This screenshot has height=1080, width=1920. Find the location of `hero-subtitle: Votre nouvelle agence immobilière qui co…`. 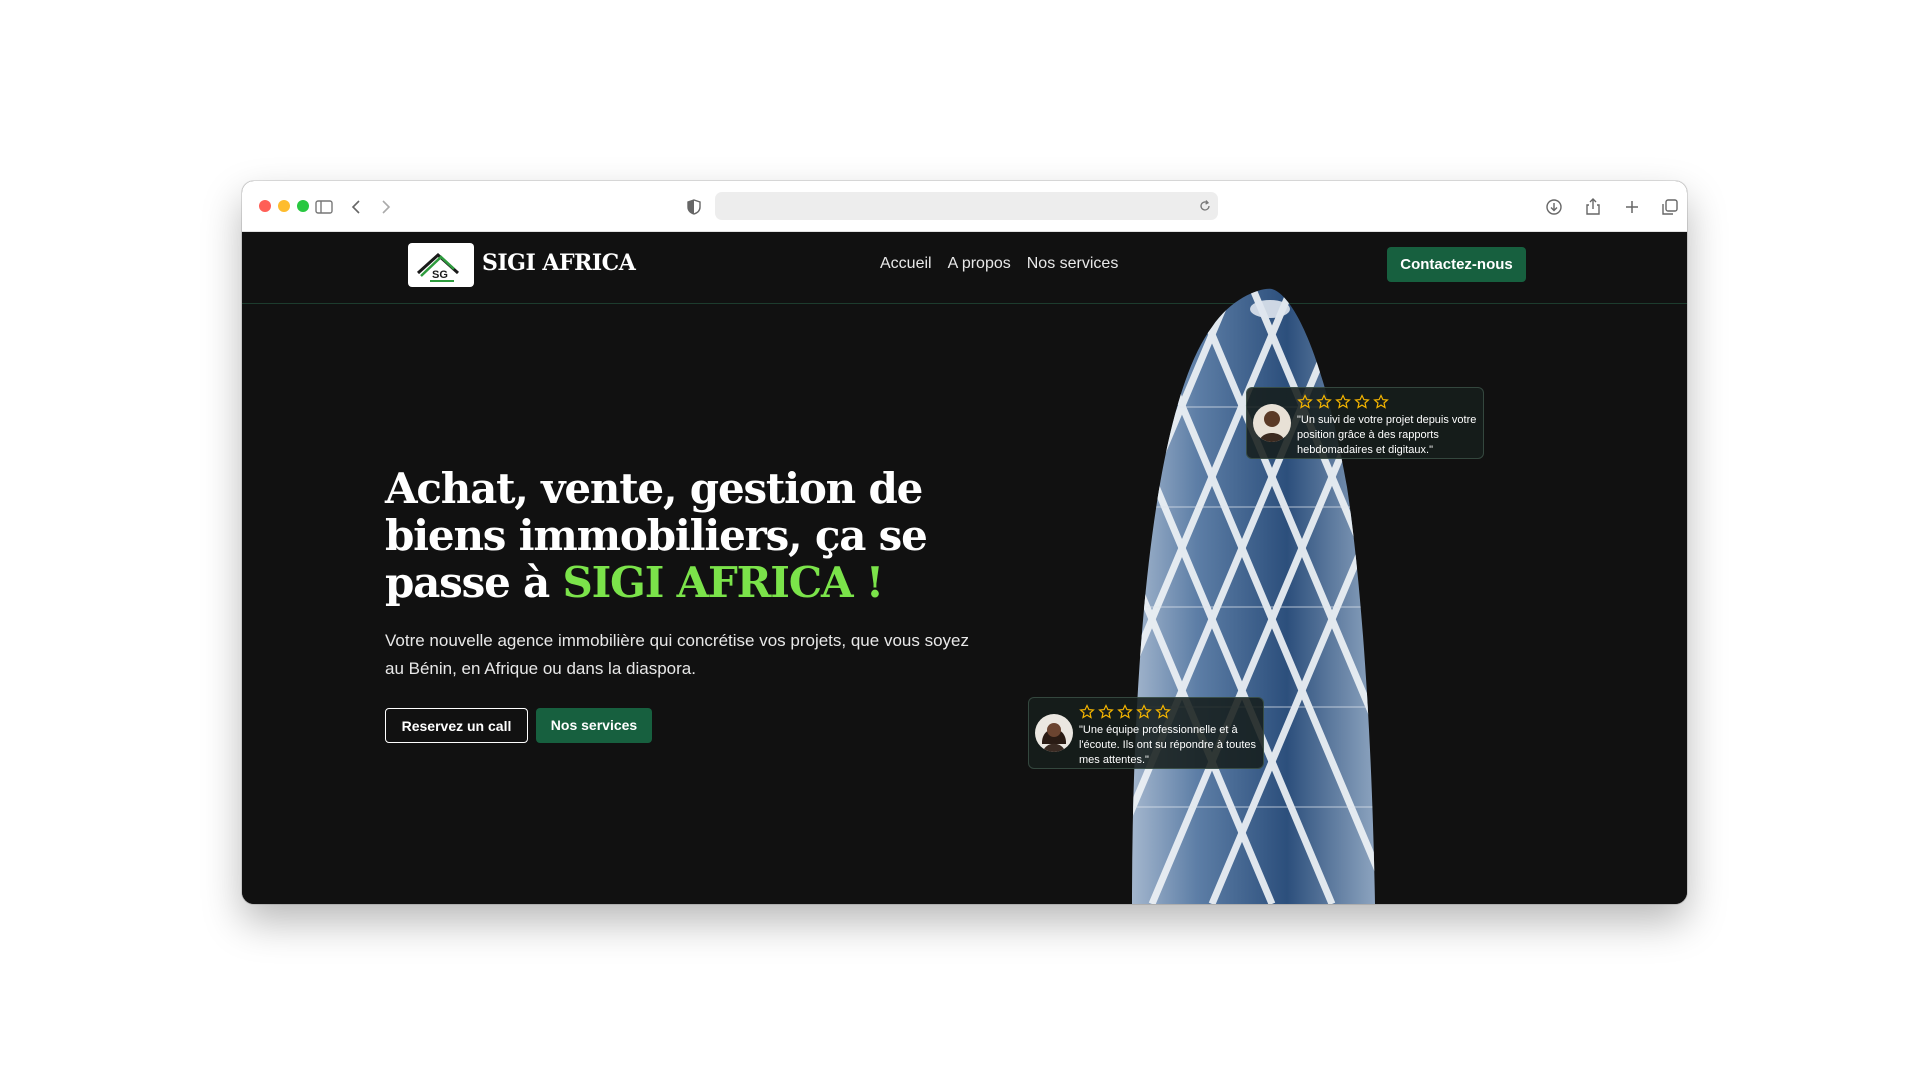

hero-subtitle: Votre nouvelle agence immobilière qui co… is located at coordinates (677, 654).